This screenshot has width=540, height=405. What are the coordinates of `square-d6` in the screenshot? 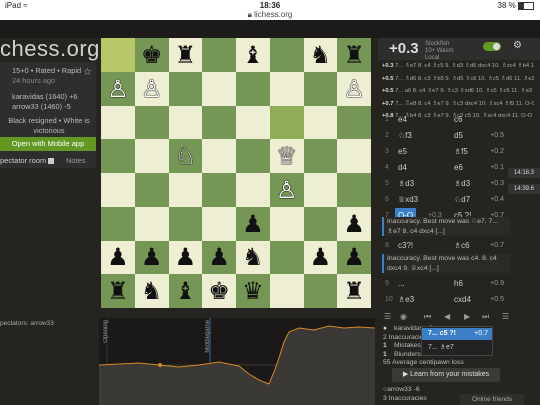 It's located at (219, 122).